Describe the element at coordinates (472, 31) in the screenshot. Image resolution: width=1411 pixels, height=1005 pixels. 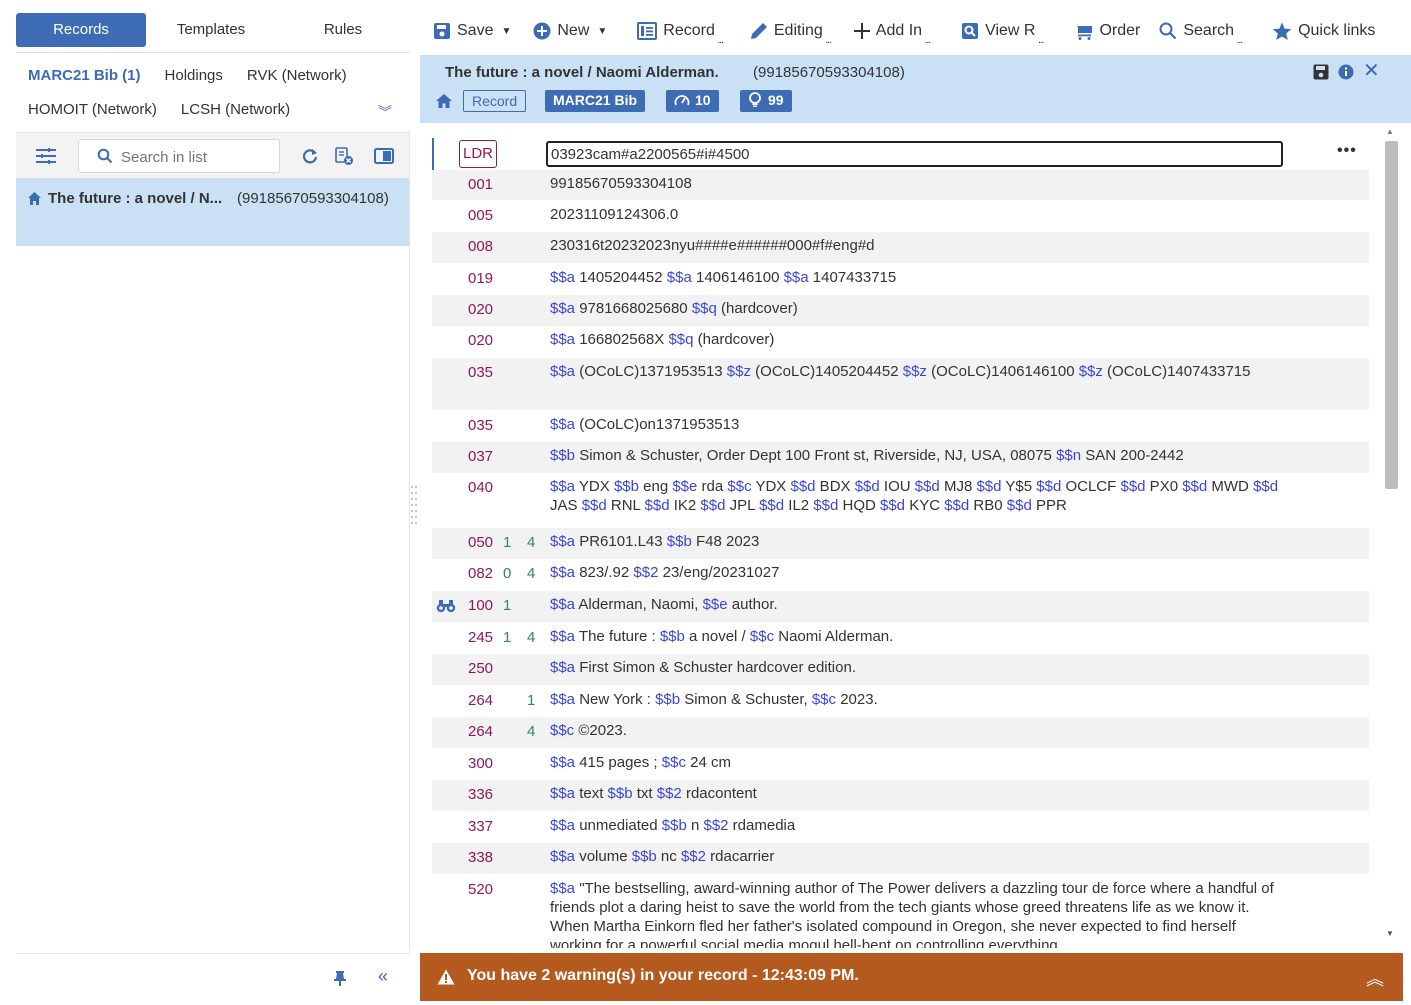
I see `save-button: Save ▼` at that location.